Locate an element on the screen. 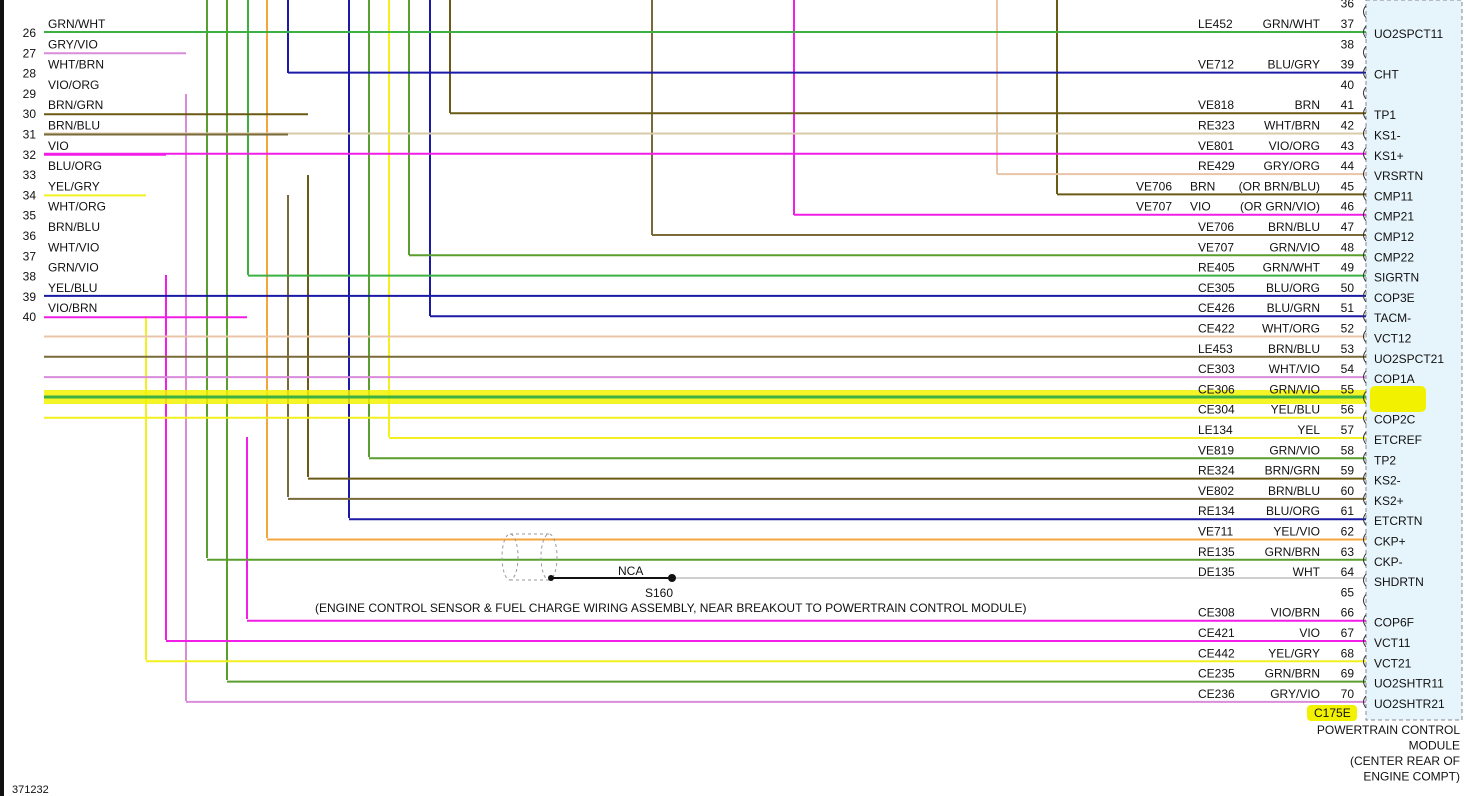 The width and height of the screenshot is (1471, 796). left-wire-color: BRN/GRN is located at coordinates (75, 105).